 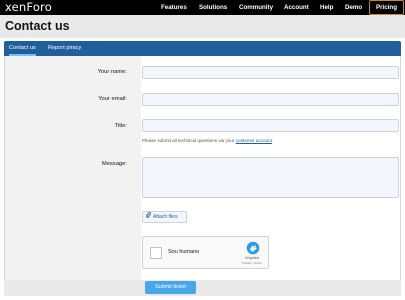 I want to click on nav-help: Help, so click(x=326, y=7).